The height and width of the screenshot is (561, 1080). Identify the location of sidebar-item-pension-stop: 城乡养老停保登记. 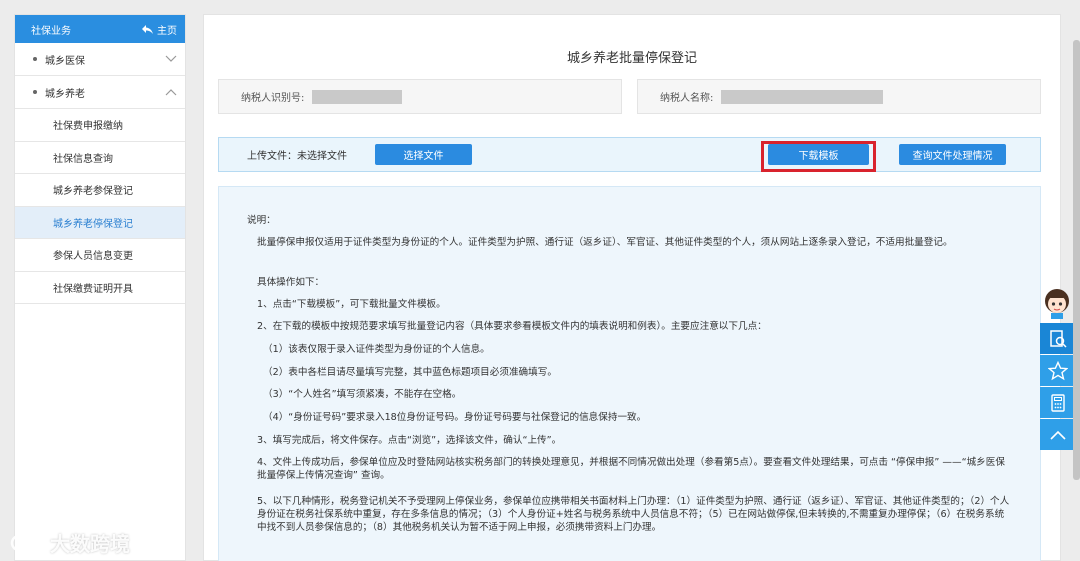
(100, 222).